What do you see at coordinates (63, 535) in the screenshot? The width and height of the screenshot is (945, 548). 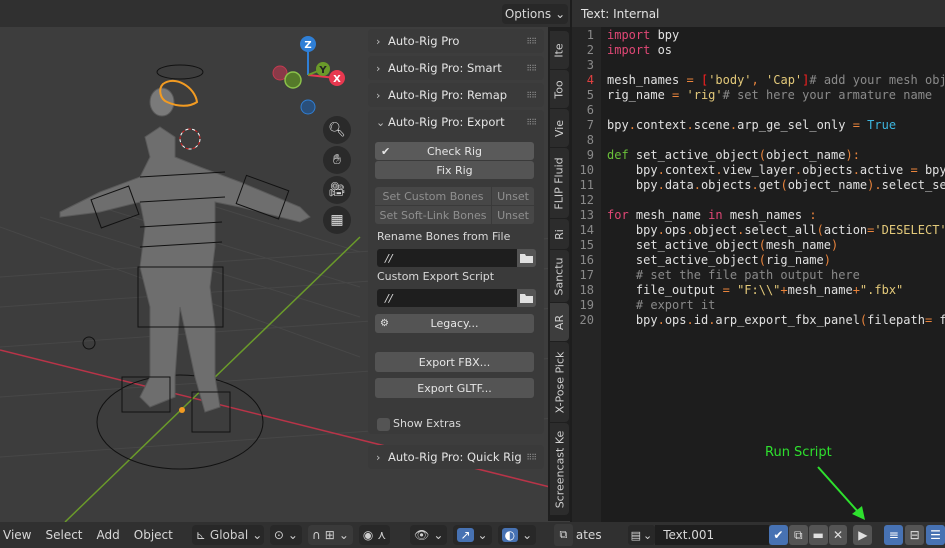 I see `menu-select: Select` at bounding box center [63, 535].